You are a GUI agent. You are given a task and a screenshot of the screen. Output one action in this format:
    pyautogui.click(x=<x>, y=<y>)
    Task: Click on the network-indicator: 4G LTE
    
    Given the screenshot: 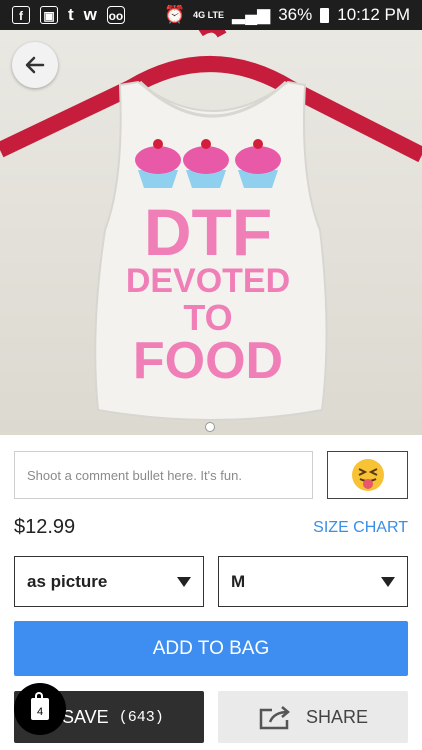 What is the action you would take?
    pyautogui.click(x=208, y=15)
    